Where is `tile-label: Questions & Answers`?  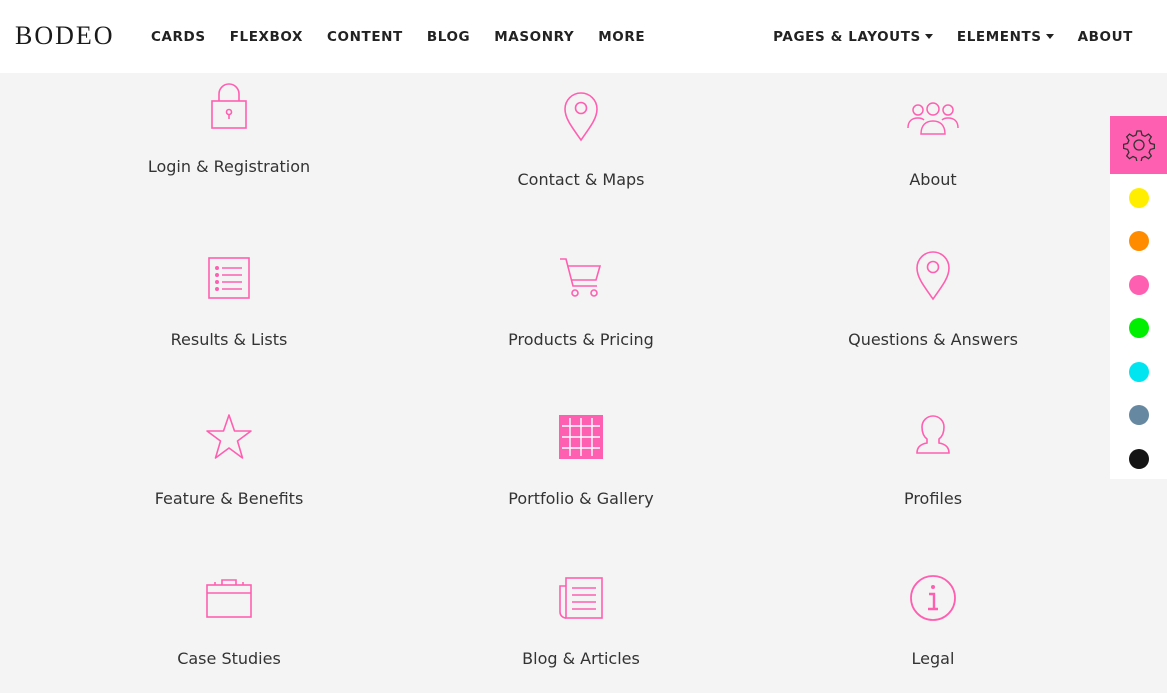
tile-label: Questions & Answers is located at coordinates (933, 339).